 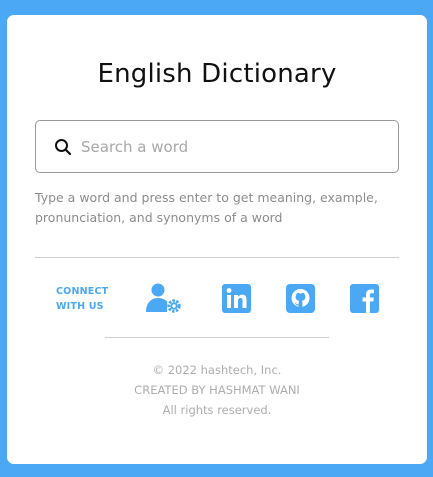 I want to click on search-input, so click(x=221, y=146).